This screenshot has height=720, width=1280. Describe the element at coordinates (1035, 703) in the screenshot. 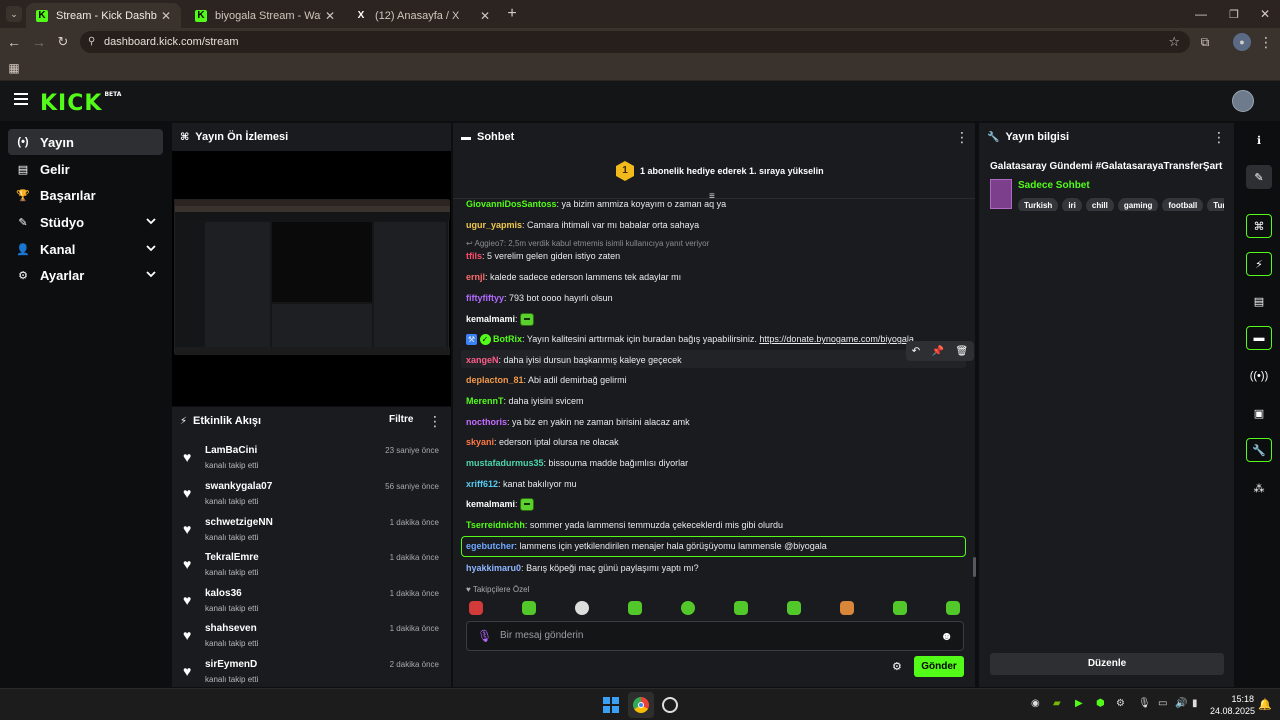

I see `tray-app-icon: ◉` at that location.